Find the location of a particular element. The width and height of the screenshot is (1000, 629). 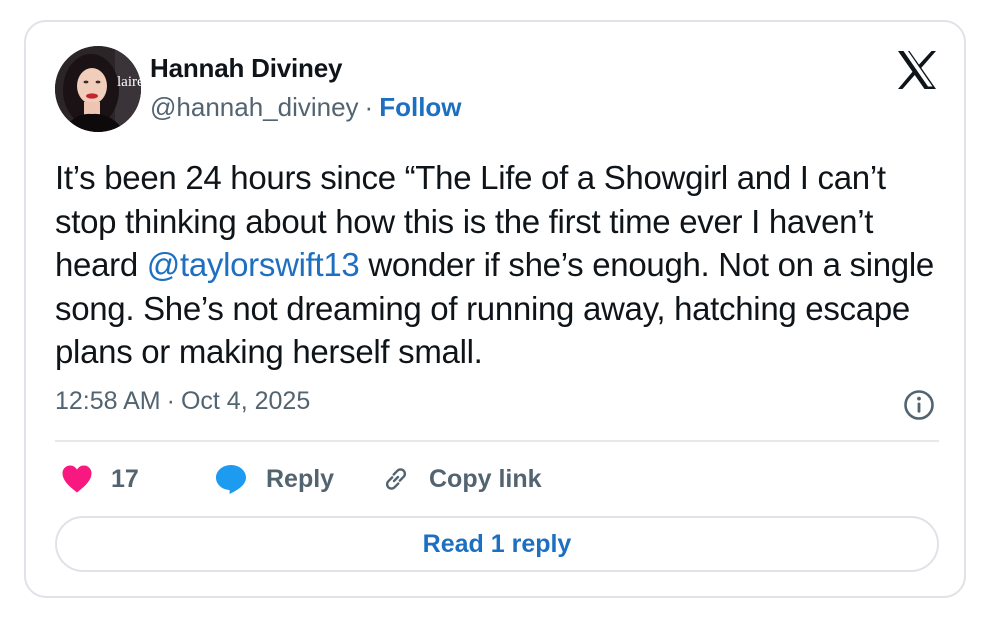

read-replies-button: Read 1 reply is located at coordinates (497, 544).